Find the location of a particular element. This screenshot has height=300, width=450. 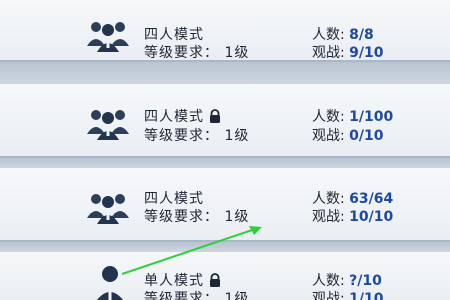

single-user-icon is located at coordinates (110, 283).